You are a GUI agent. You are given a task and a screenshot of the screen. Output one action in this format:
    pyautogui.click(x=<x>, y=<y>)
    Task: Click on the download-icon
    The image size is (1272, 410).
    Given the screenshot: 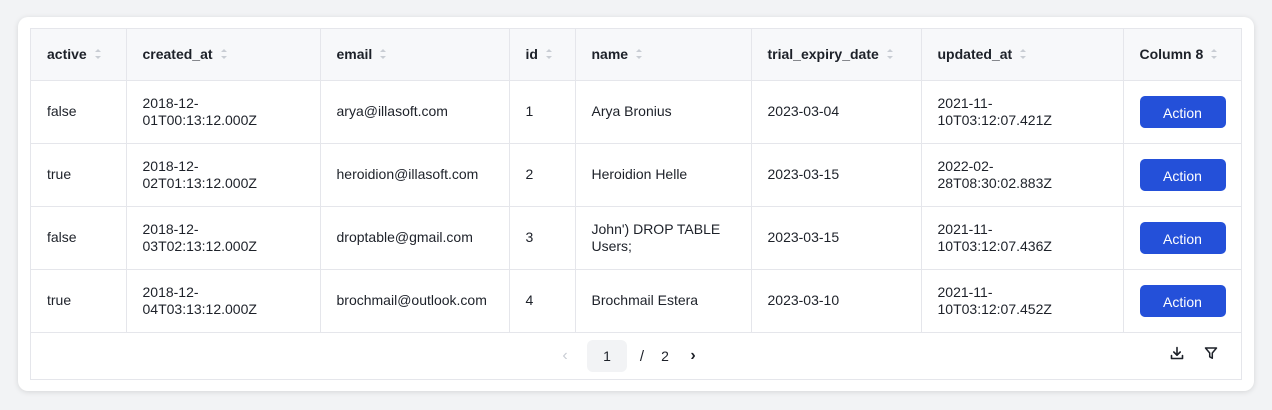 What is the action you would take?
    pyautogui.click(x=1177, y=353)
    